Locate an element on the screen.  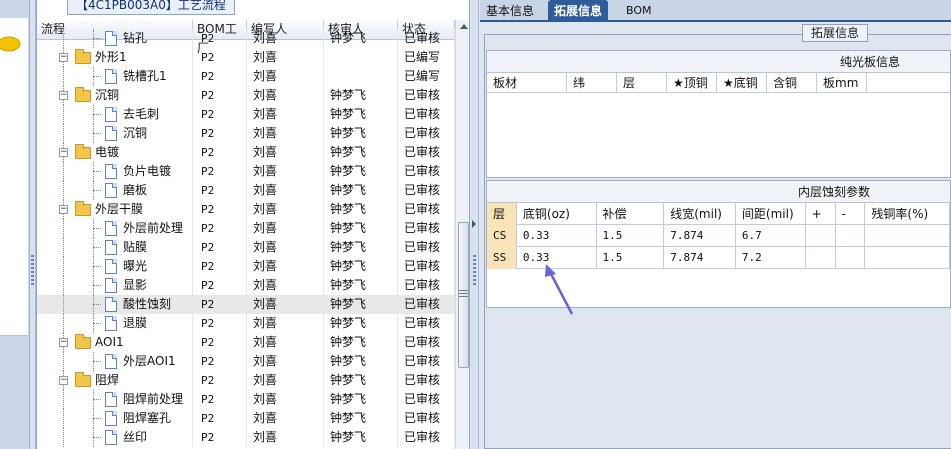
tree-row: 钻孔 P2 刘喜 钟梦飞 已审核 is located at coordinates (246, 38).